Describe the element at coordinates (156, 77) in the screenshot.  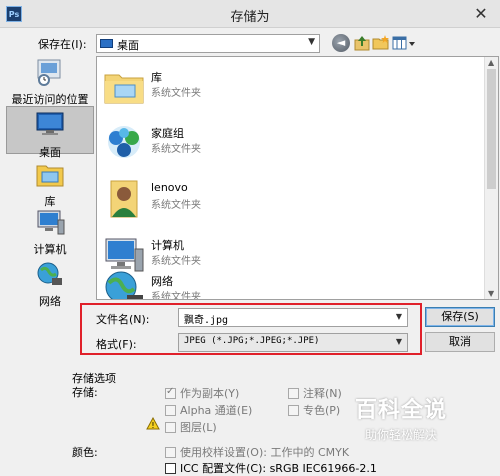
I see `item-name: 库` at that location.